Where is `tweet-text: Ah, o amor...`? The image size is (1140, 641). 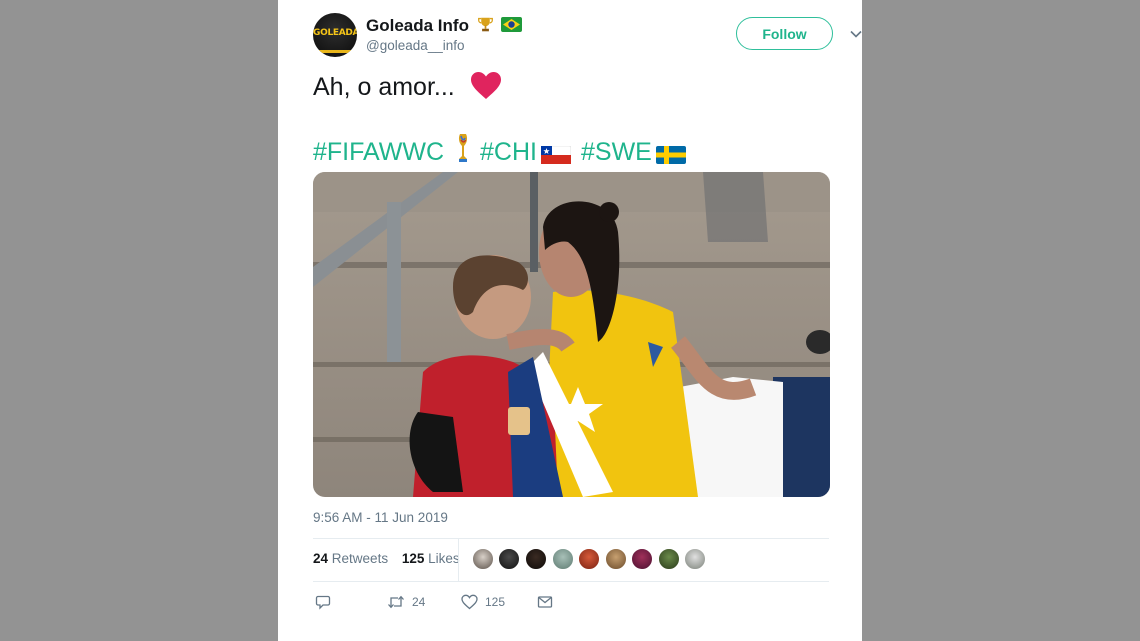 tweet-text: Ah, o amor... is located at coordinates (407, 86).